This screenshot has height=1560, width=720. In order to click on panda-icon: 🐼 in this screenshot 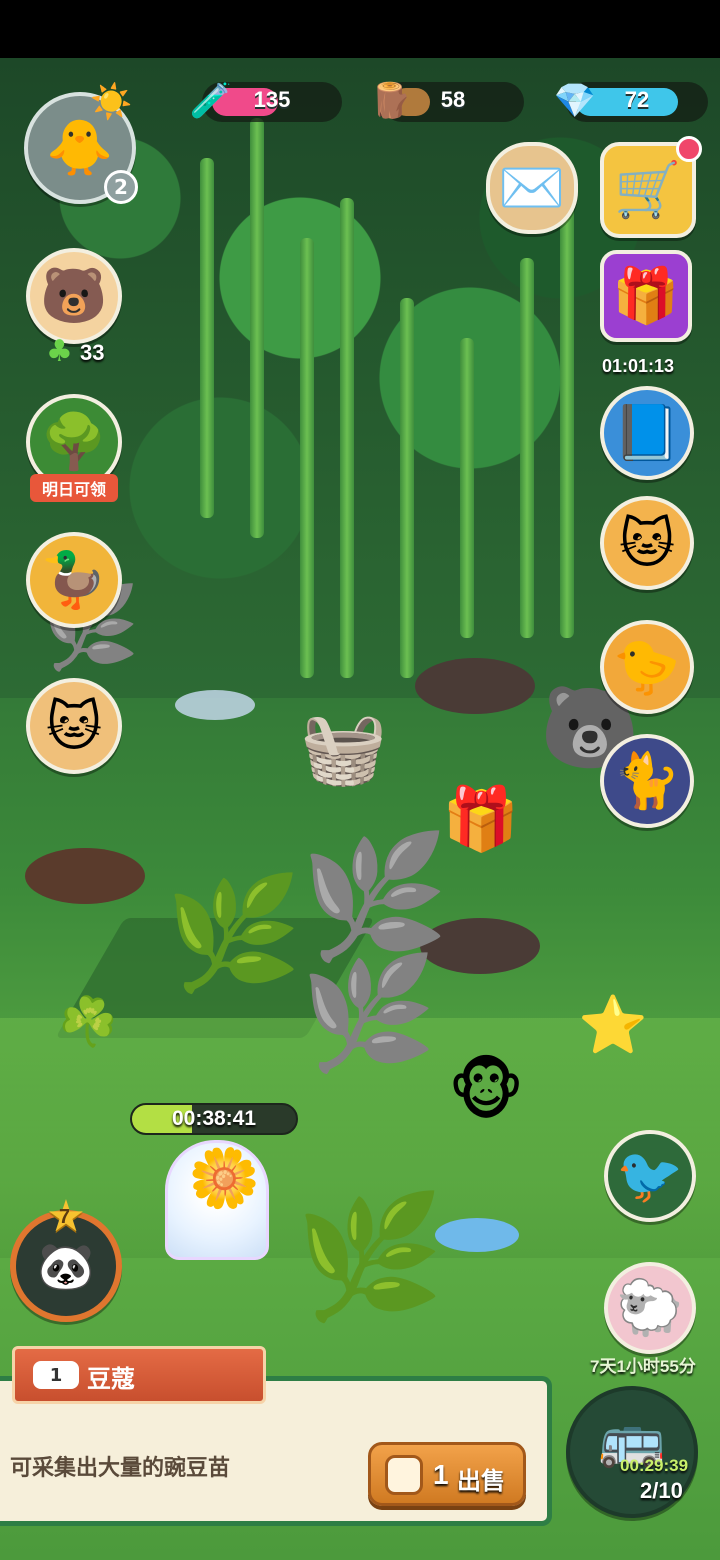, I will do `click(66, 1265)`.